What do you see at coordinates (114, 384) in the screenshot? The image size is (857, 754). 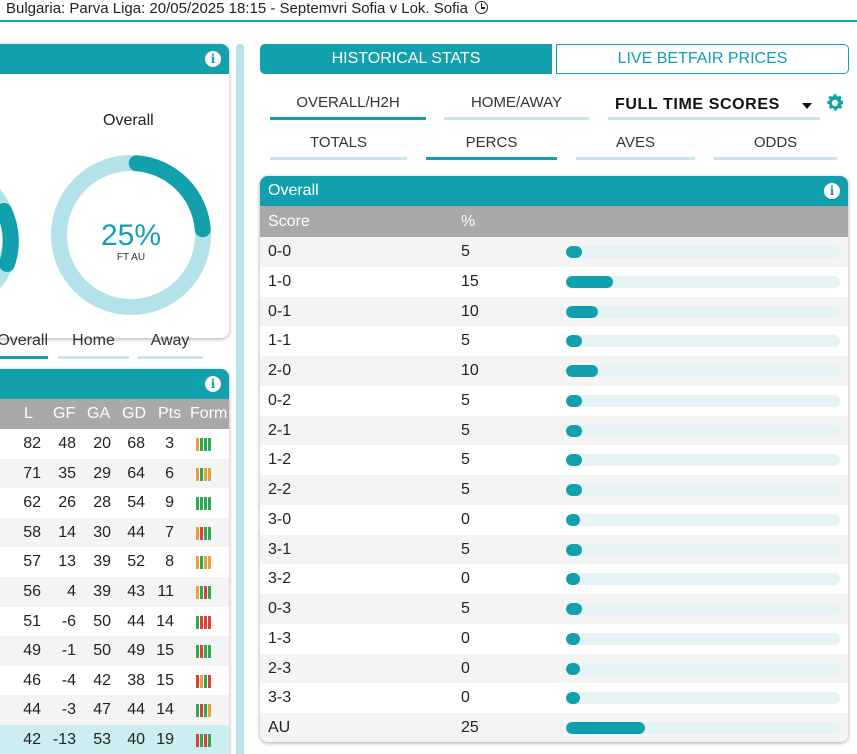 I see `league-table-header: i` at bounding box center [114, 384].